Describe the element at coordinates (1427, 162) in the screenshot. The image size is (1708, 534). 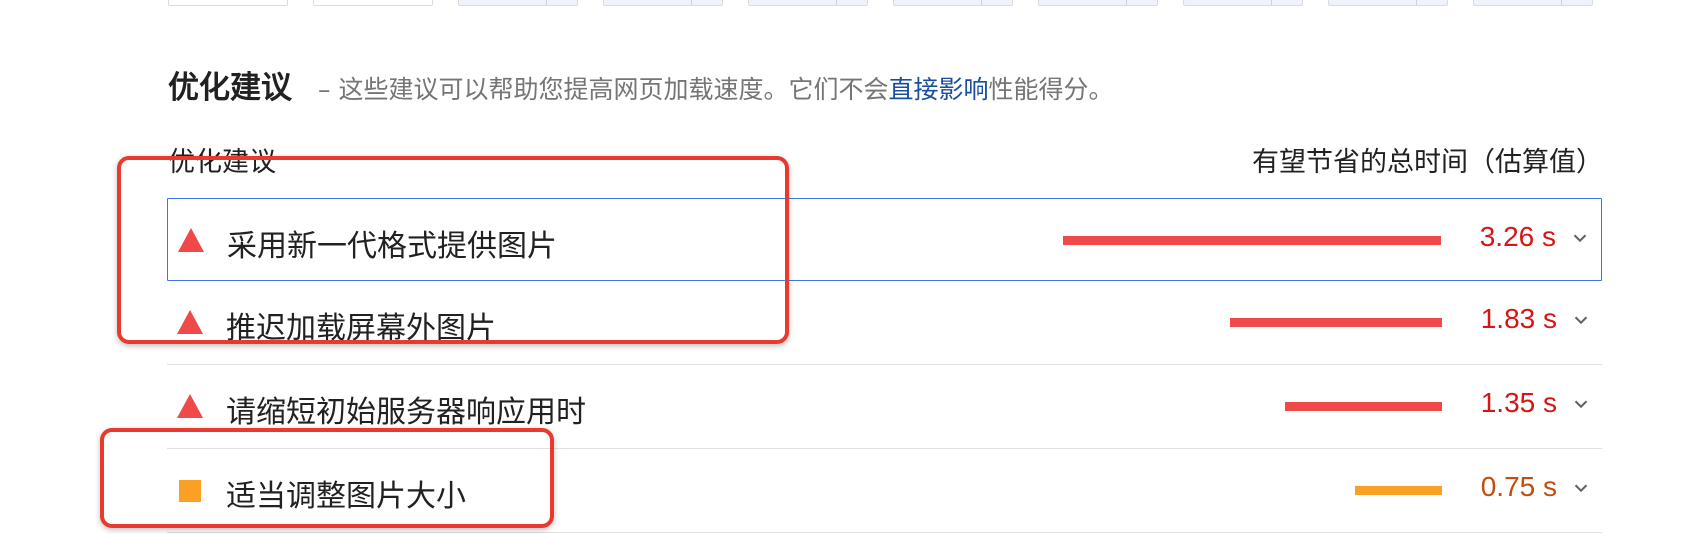
I see `column-header-savings: 有望节省的总时间（估算值）` at that location.